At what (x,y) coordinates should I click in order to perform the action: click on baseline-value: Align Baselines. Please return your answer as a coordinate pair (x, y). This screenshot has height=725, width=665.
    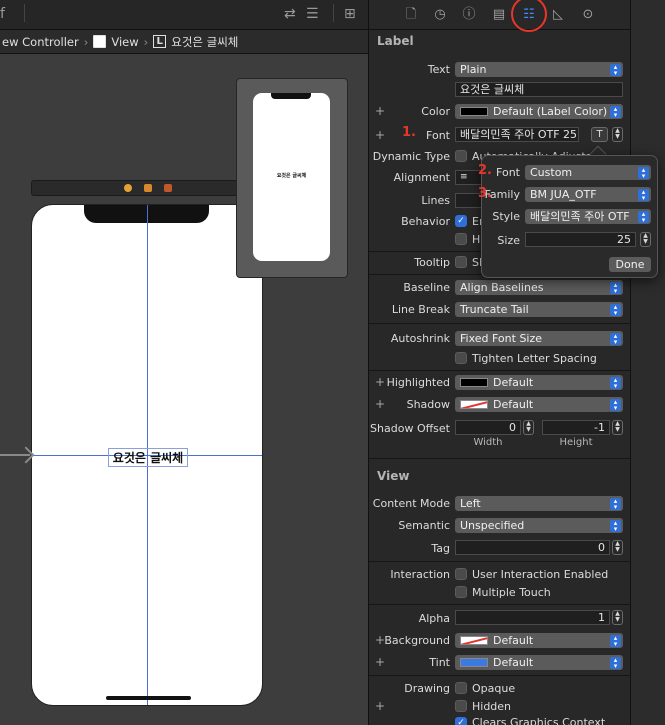
    Looking at the image, I should click on (502, 287).